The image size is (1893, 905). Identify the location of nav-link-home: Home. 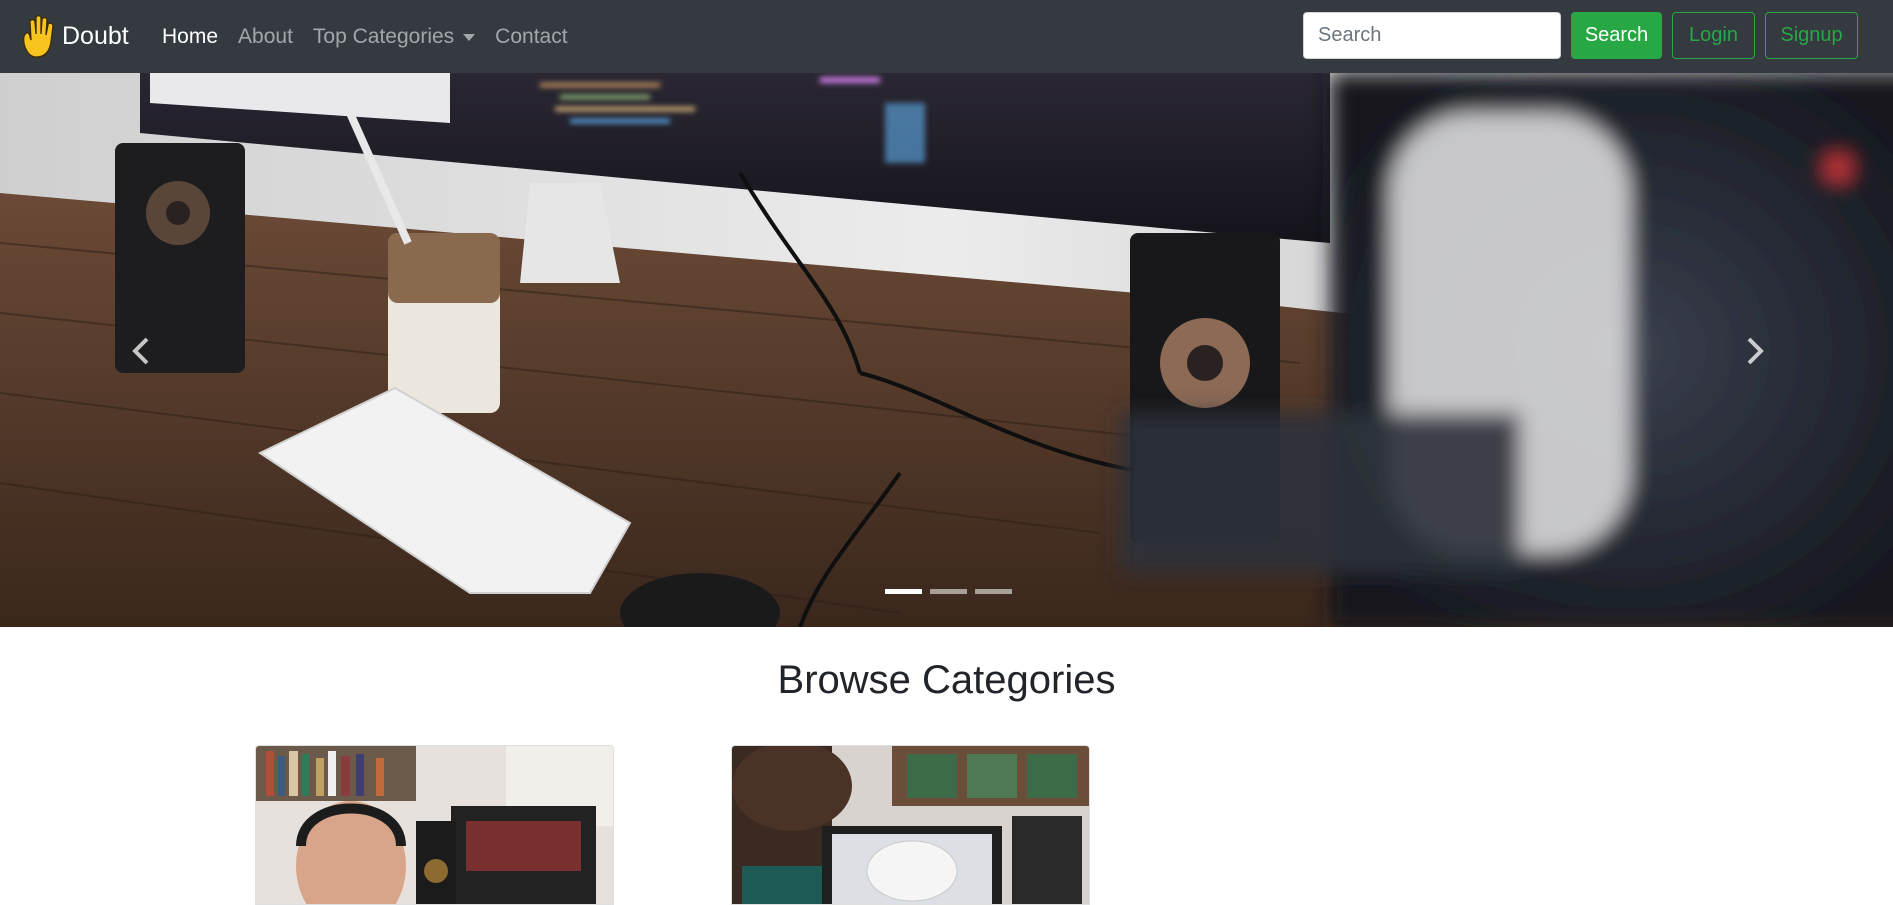
(190, 37).